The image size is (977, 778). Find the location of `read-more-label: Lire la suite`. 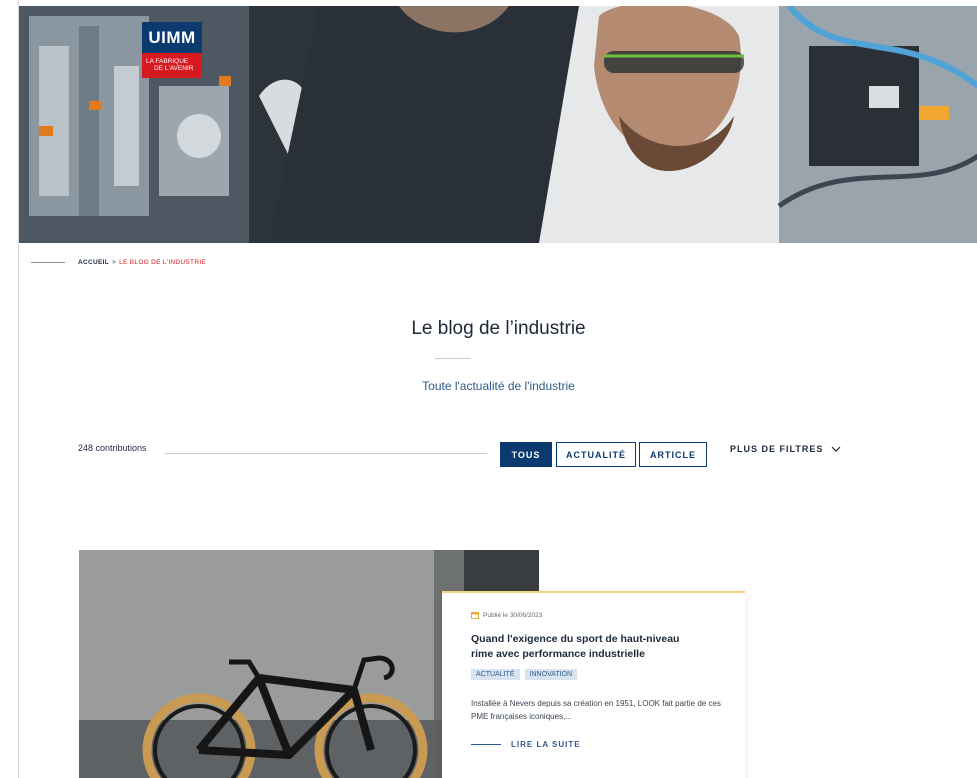

read-more-label: Lire la suite is located at coordinates (546, 744).